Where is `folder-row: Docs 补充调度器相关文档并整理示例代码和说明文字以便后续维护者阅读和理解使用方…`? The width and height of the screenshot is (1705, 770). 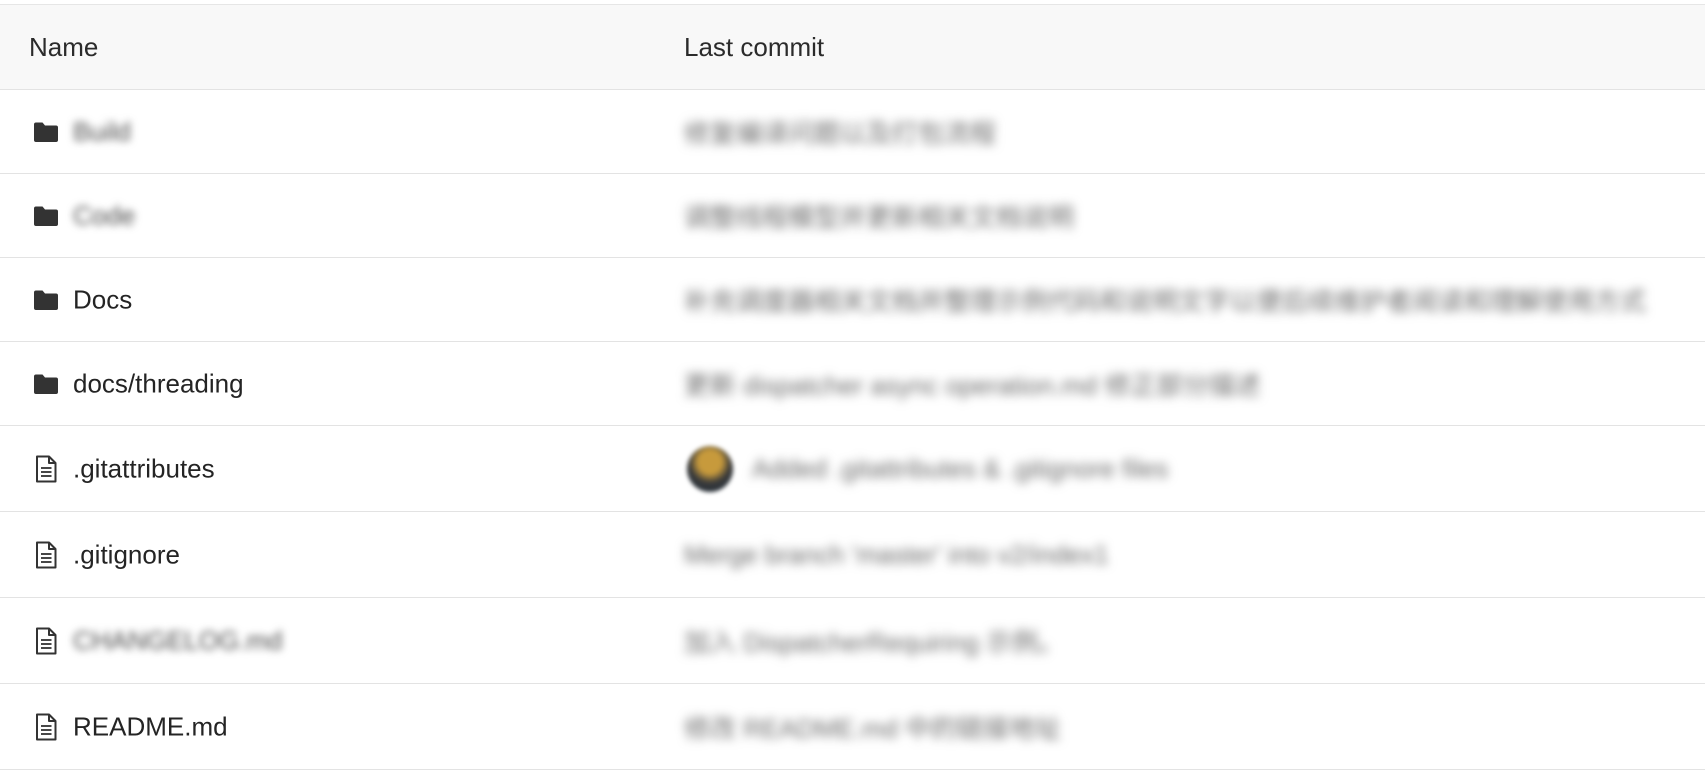 folder-row: Docs 补充调度器相关文档并整理示例代码和说明文字以便后续维护者阅读和理解使用方… is located at coordinates (852, 300).